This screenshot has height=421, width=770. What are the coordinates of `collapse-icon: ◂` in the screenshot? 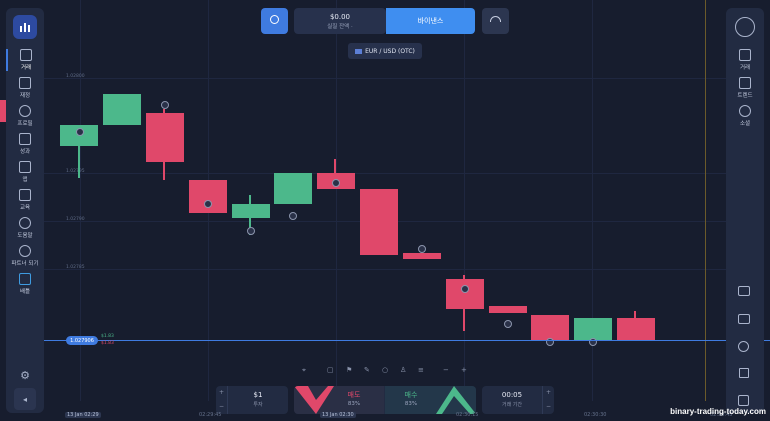 It's located at (24, 399).